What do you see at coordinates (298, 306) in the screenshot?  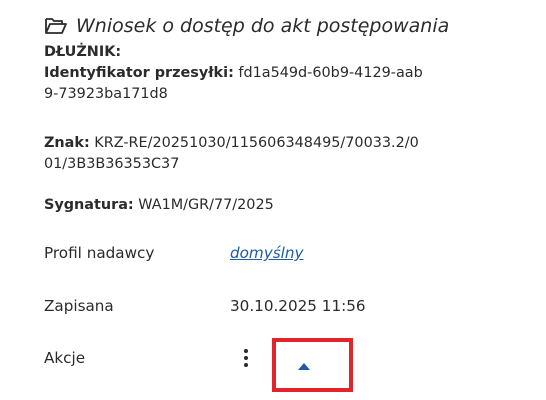 I see `saved-datetime: 30.10.2025 11:56` at bounding box center [298, 306].